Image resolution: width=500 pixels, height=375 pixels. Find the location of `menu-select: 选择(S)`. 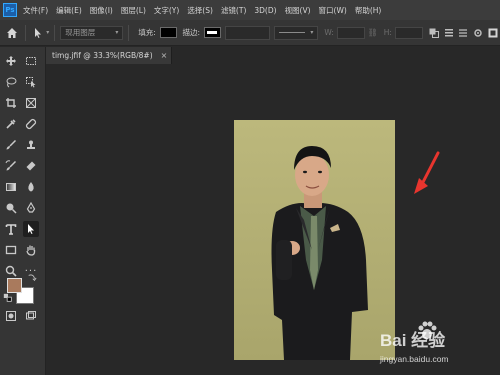

menu-select: 选择(S) is located at coordinates (200, 10).